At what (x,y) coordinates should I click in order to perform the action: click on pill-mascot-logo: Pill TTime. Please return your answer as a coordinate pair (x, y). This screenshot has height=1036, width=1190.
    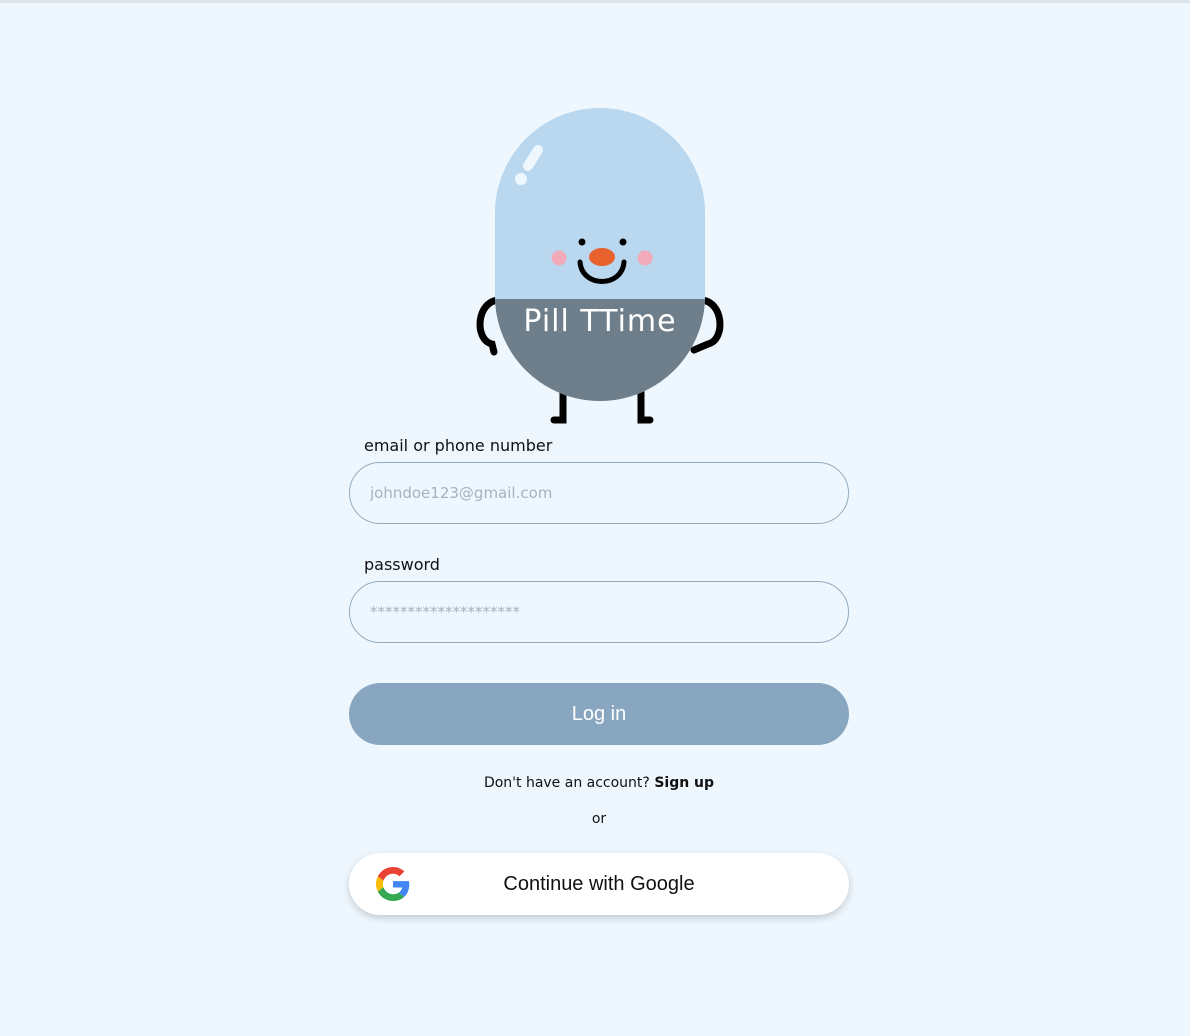
    Looking at the image, I should click on (600, 267).